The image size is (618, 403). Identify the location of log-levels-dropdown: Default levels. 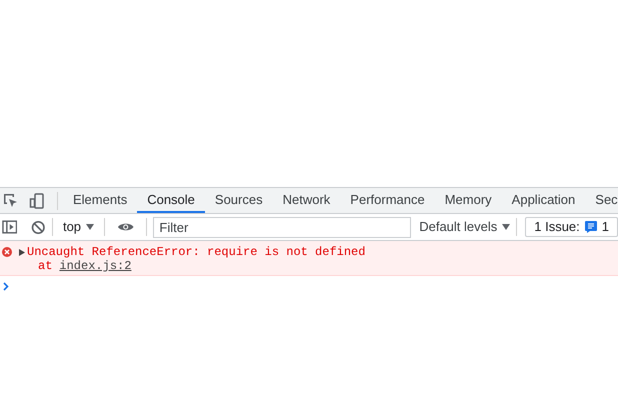
(464, 227).